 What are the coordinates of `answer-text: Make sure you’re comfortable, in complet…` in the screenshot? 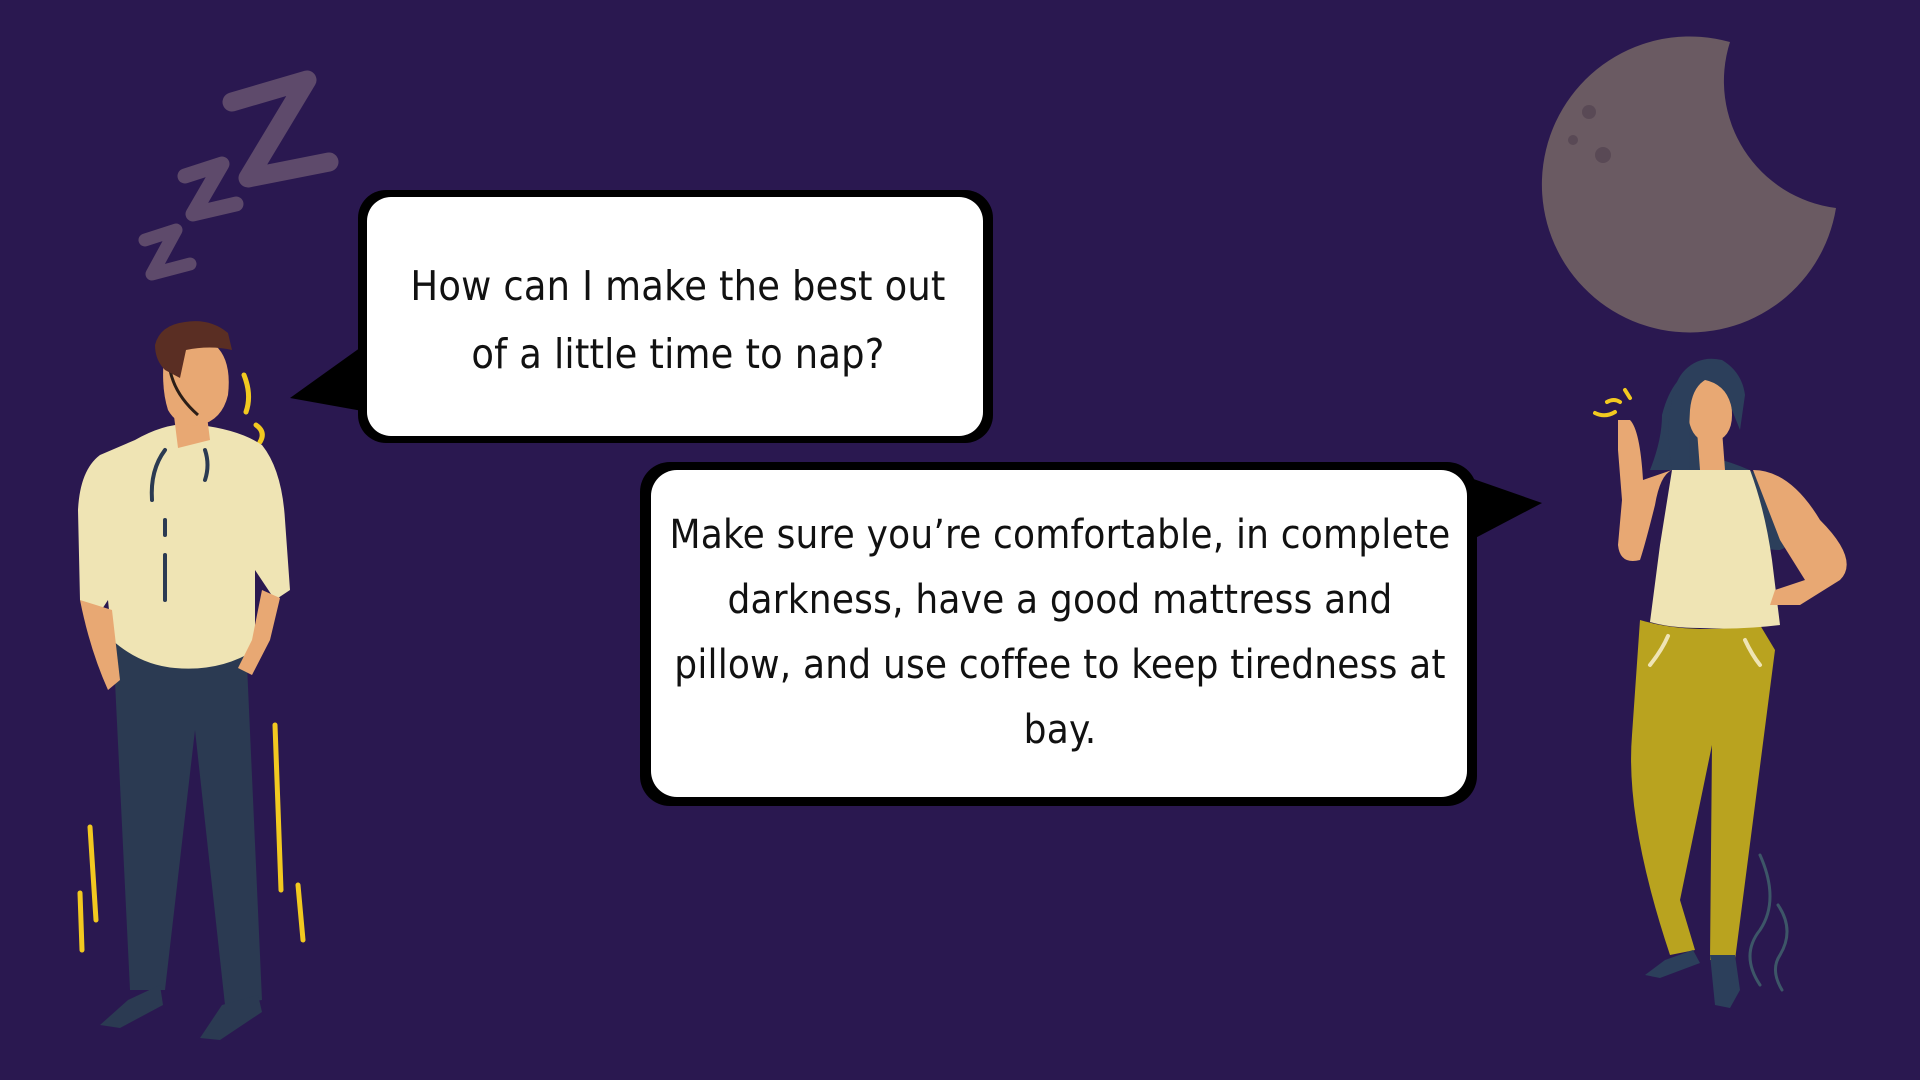 It's located at (1060, 632).